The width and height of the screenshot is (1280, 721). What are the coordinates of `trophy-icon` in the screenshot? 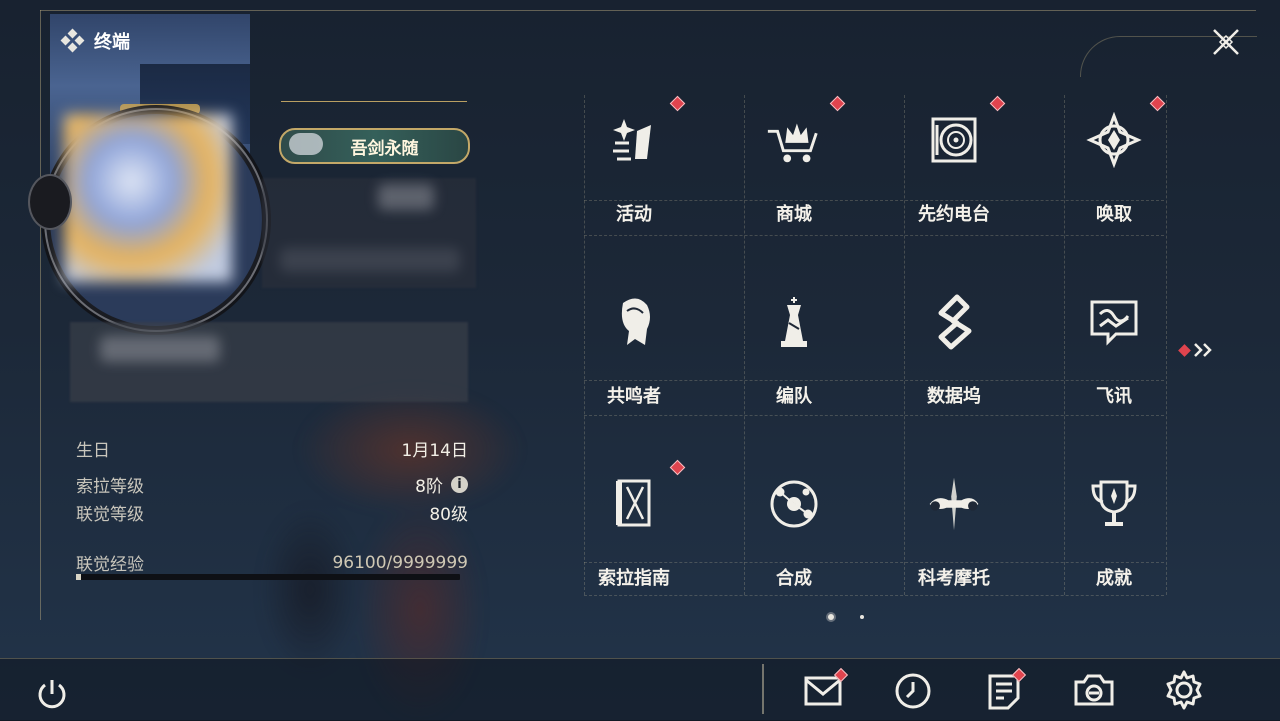 It's located at (1114, 504).